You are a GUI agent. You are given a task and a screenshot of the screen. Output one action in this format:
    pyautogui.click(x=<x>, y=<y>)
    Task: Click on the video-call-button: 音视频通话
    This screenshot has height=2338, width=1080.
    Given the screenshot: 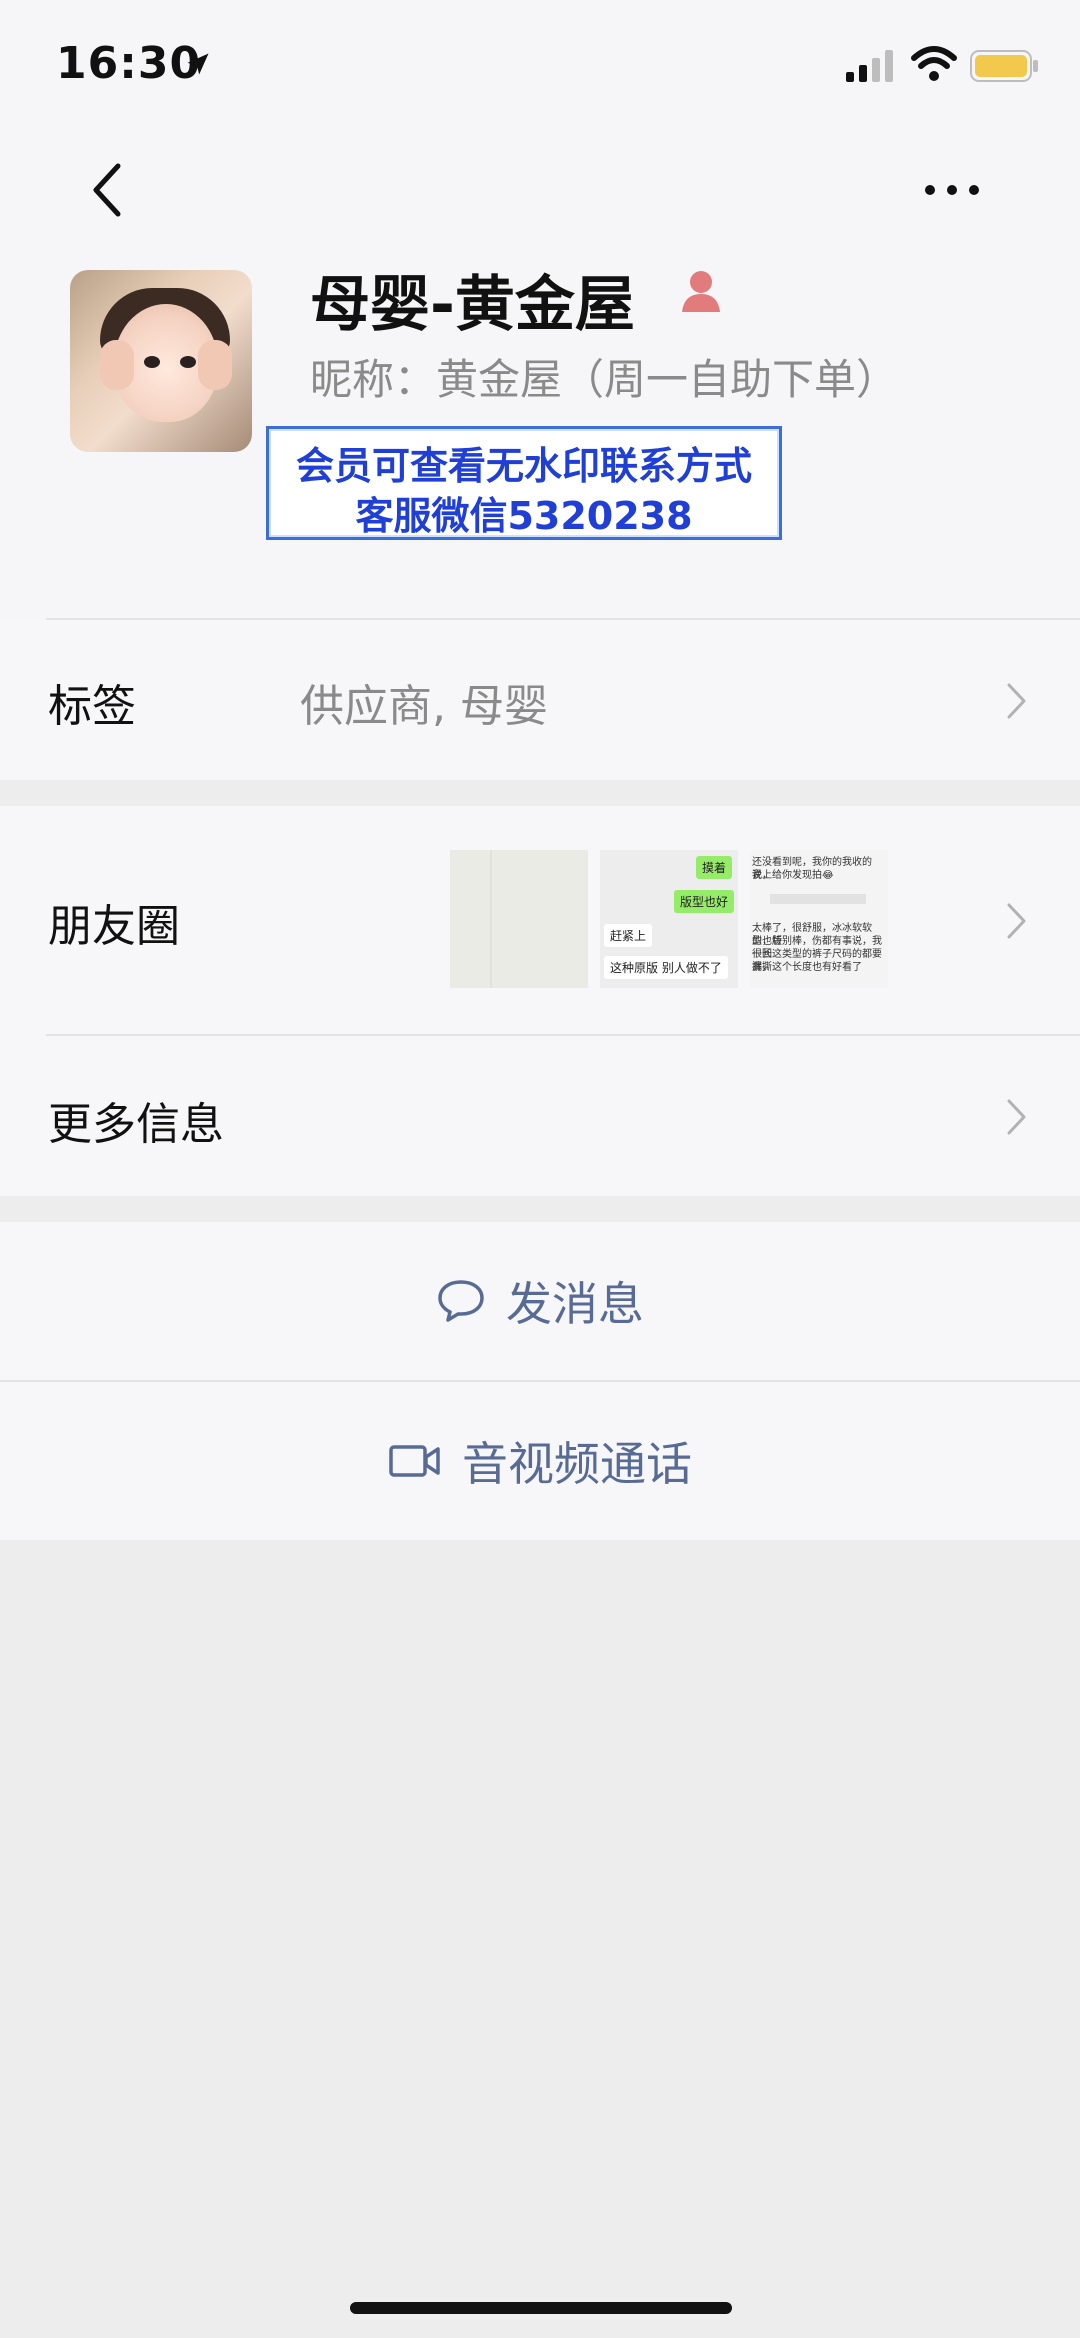 What is the action you would take?
    pyautogui.click(x=540, y=1461)
    